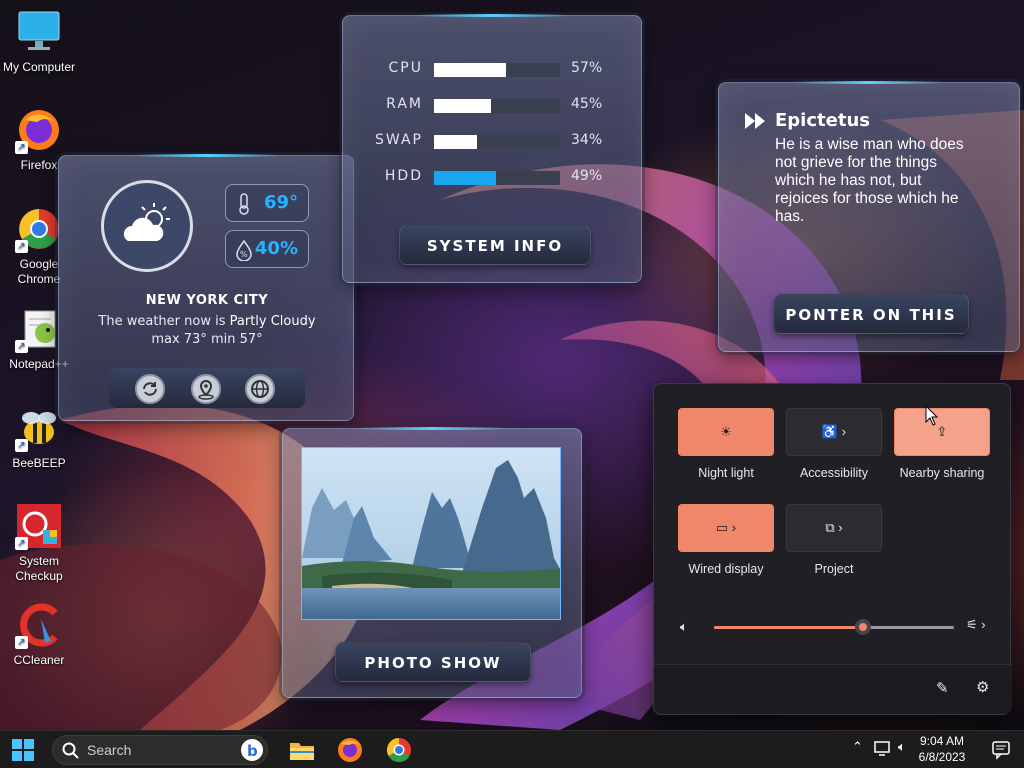 Image resolution: width=1024 pixels, height=768 pixels. I want to click on location-pin-icon, so click(206, 389).